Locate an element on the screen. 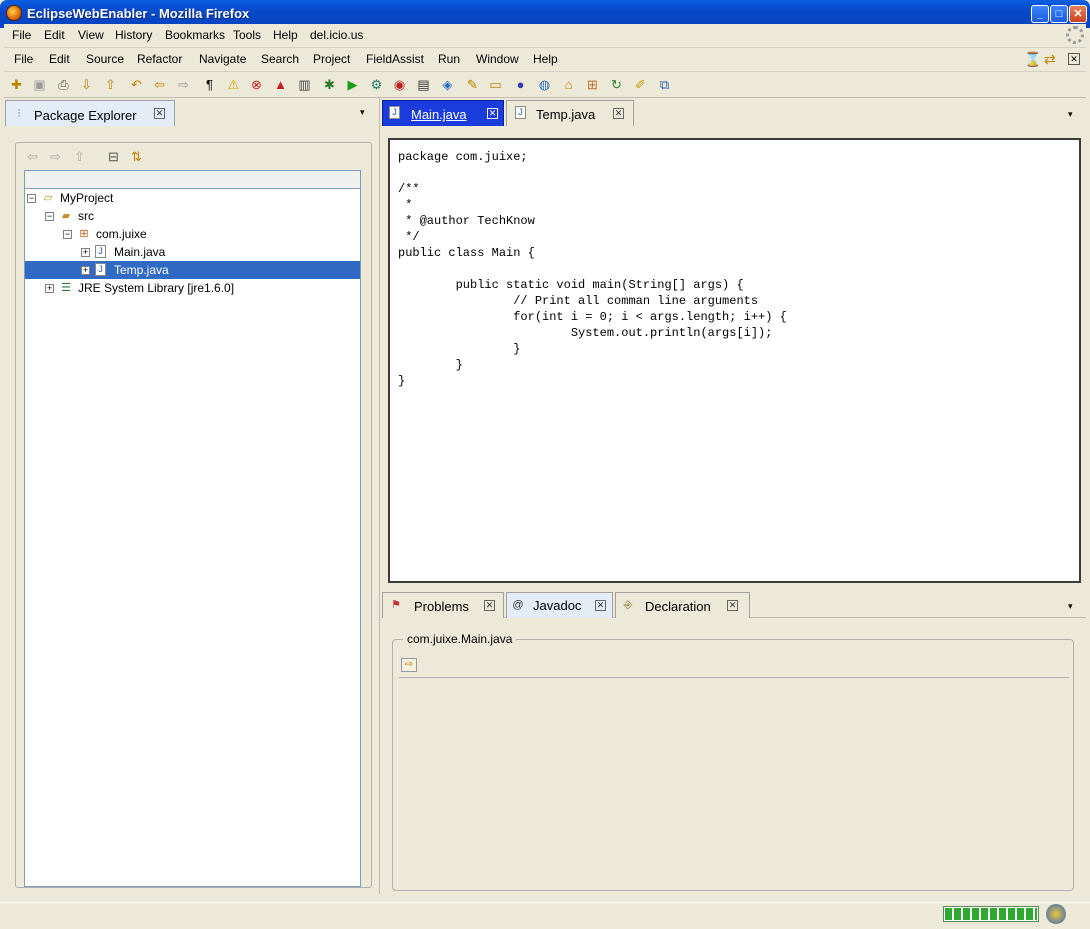 The image size is (1090, 929). back-icon: ⇦ is located at coordinates (159, 84).